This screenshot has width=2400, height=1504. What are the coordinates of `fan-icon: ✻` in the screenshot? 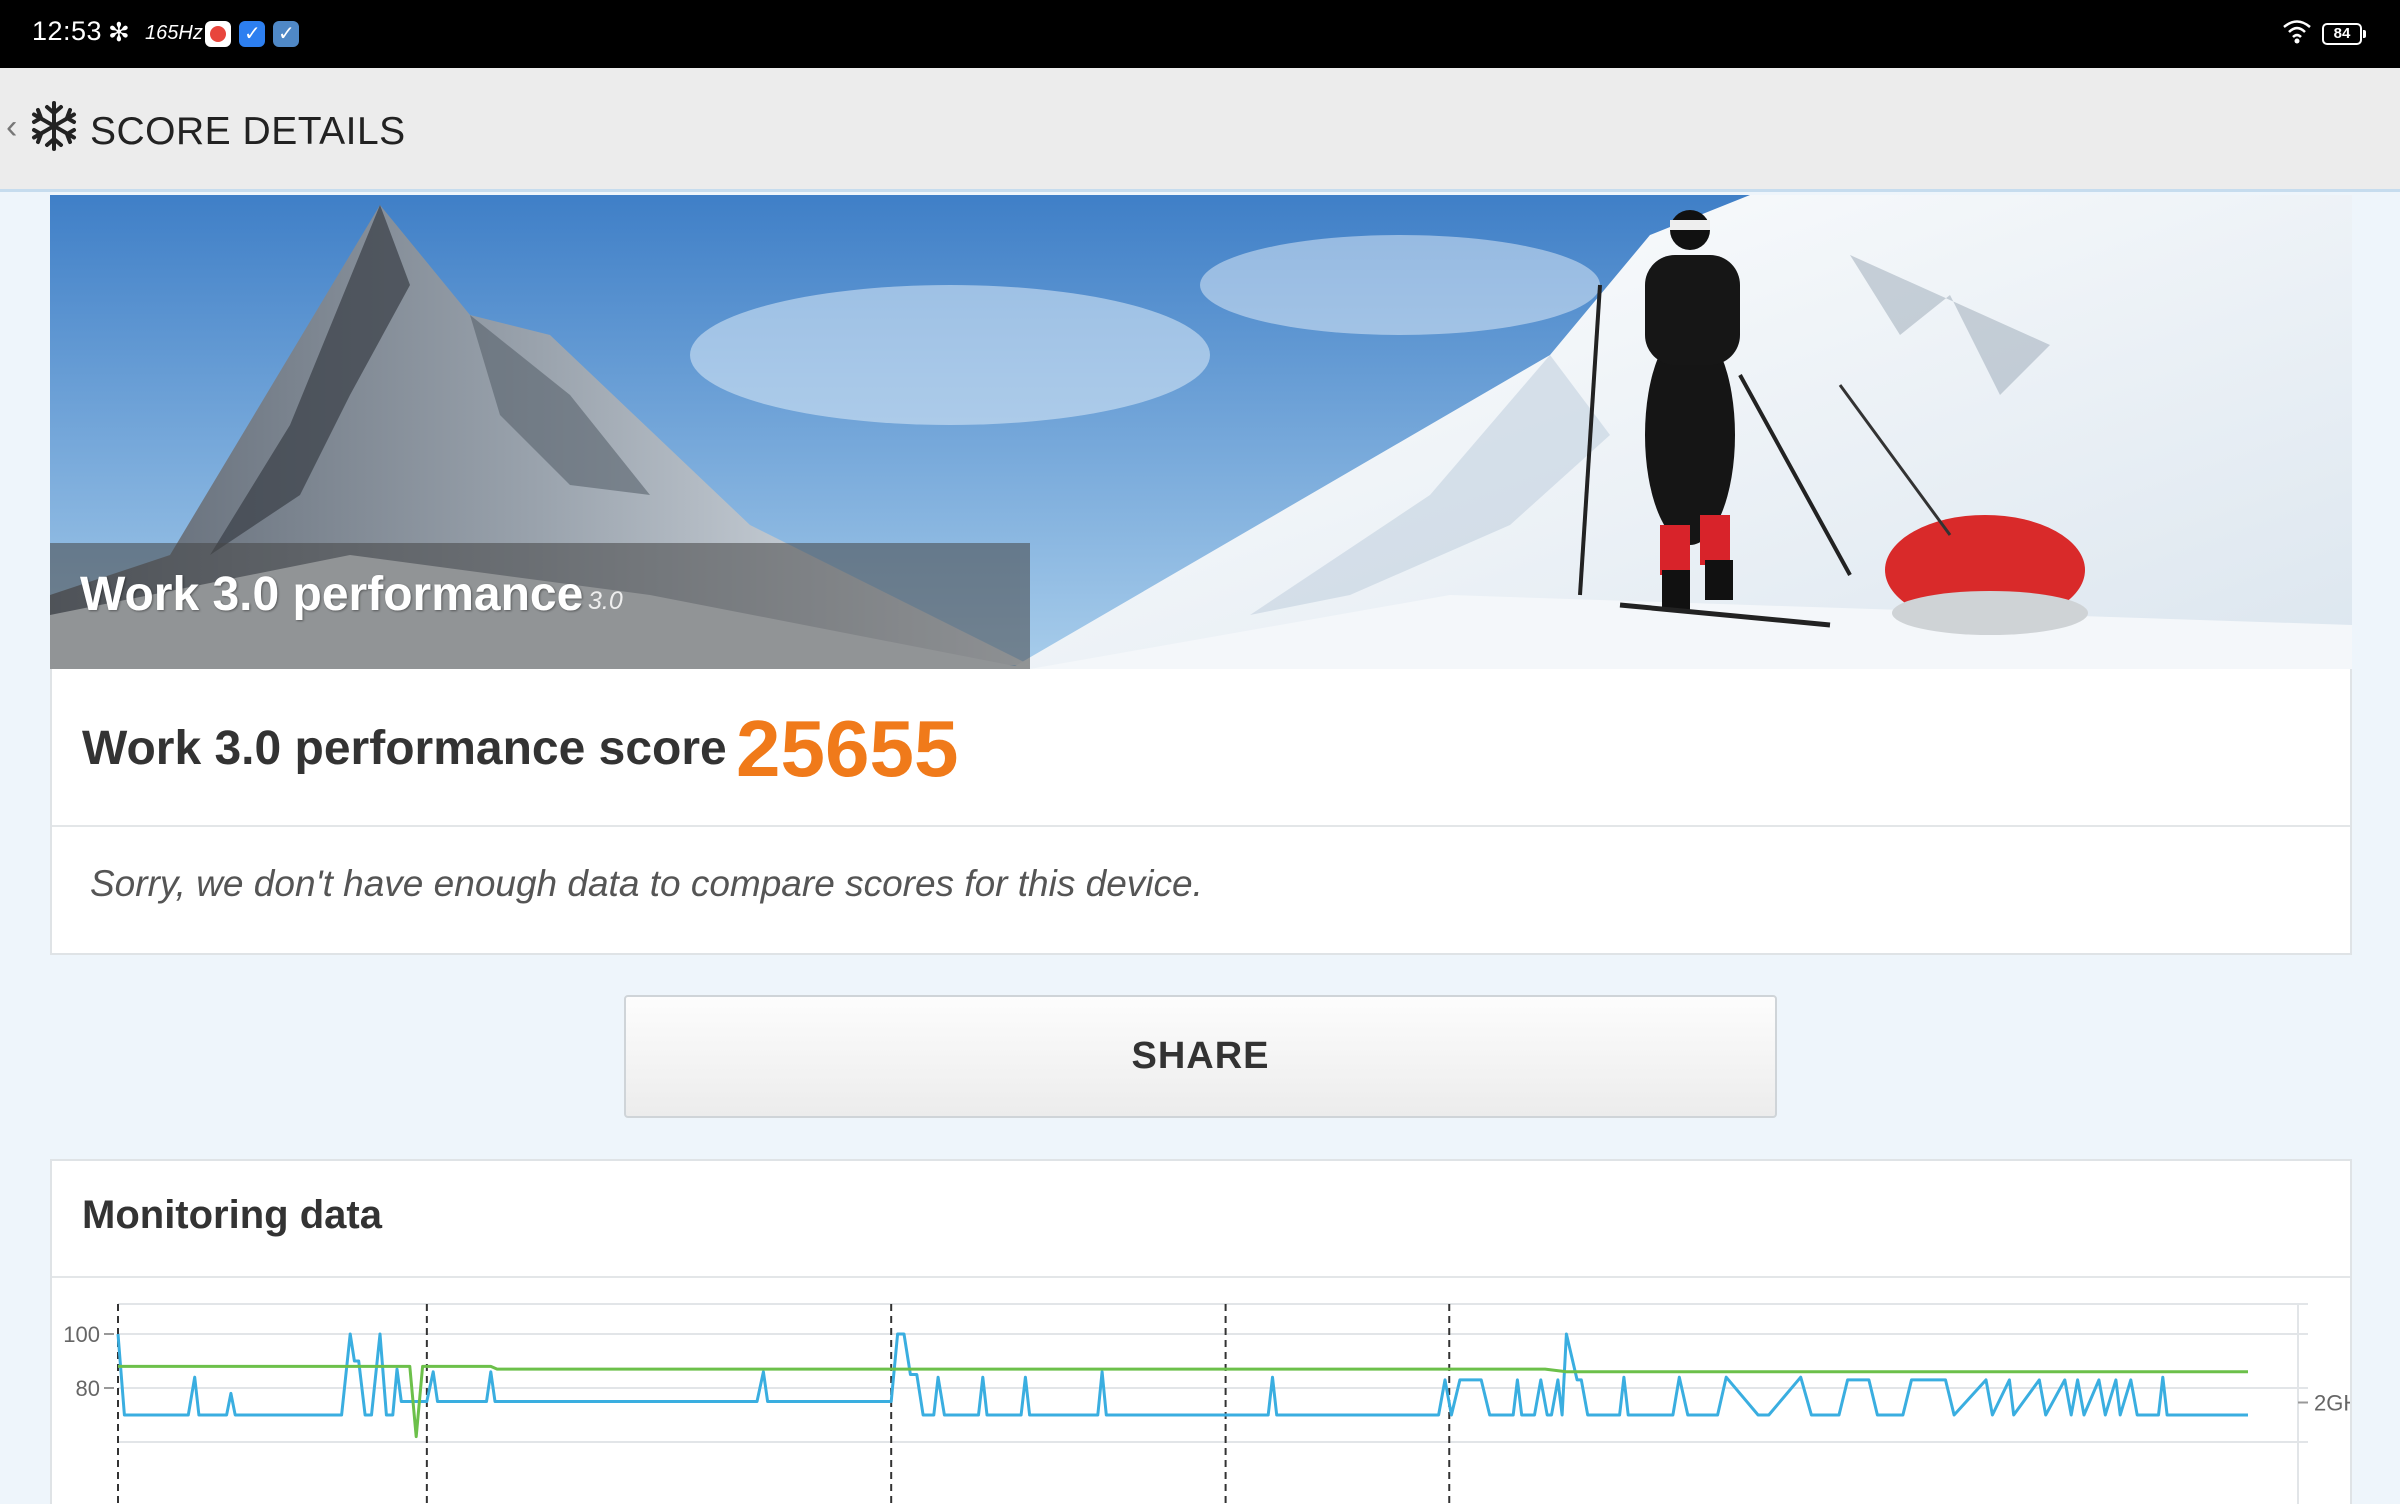 It's located at (119, 32).